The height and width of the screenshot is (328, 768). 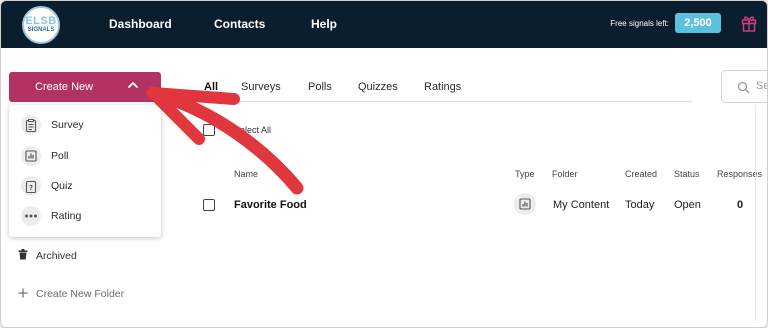 I want to click on create-new-button: Create New, so click(x=85, y=87).